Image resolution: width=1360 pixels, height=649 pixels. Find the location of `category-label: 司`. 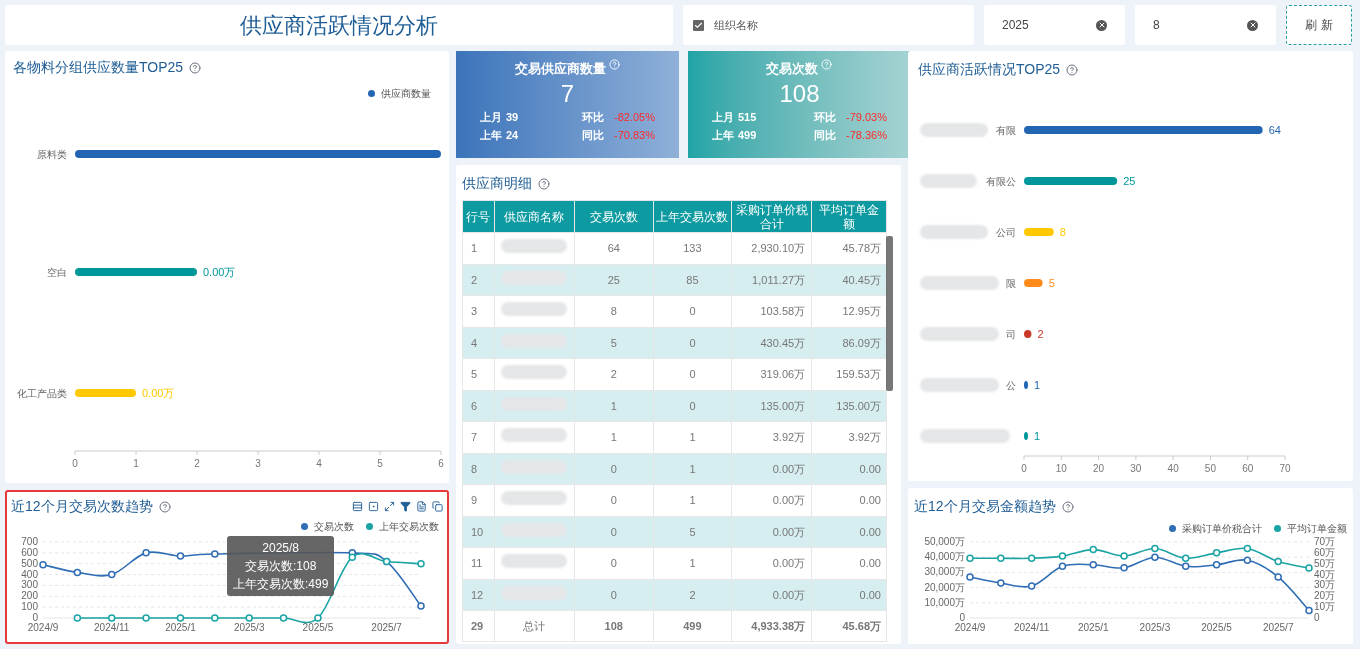

category-label: 司 is located at coordinates (1011, 334).